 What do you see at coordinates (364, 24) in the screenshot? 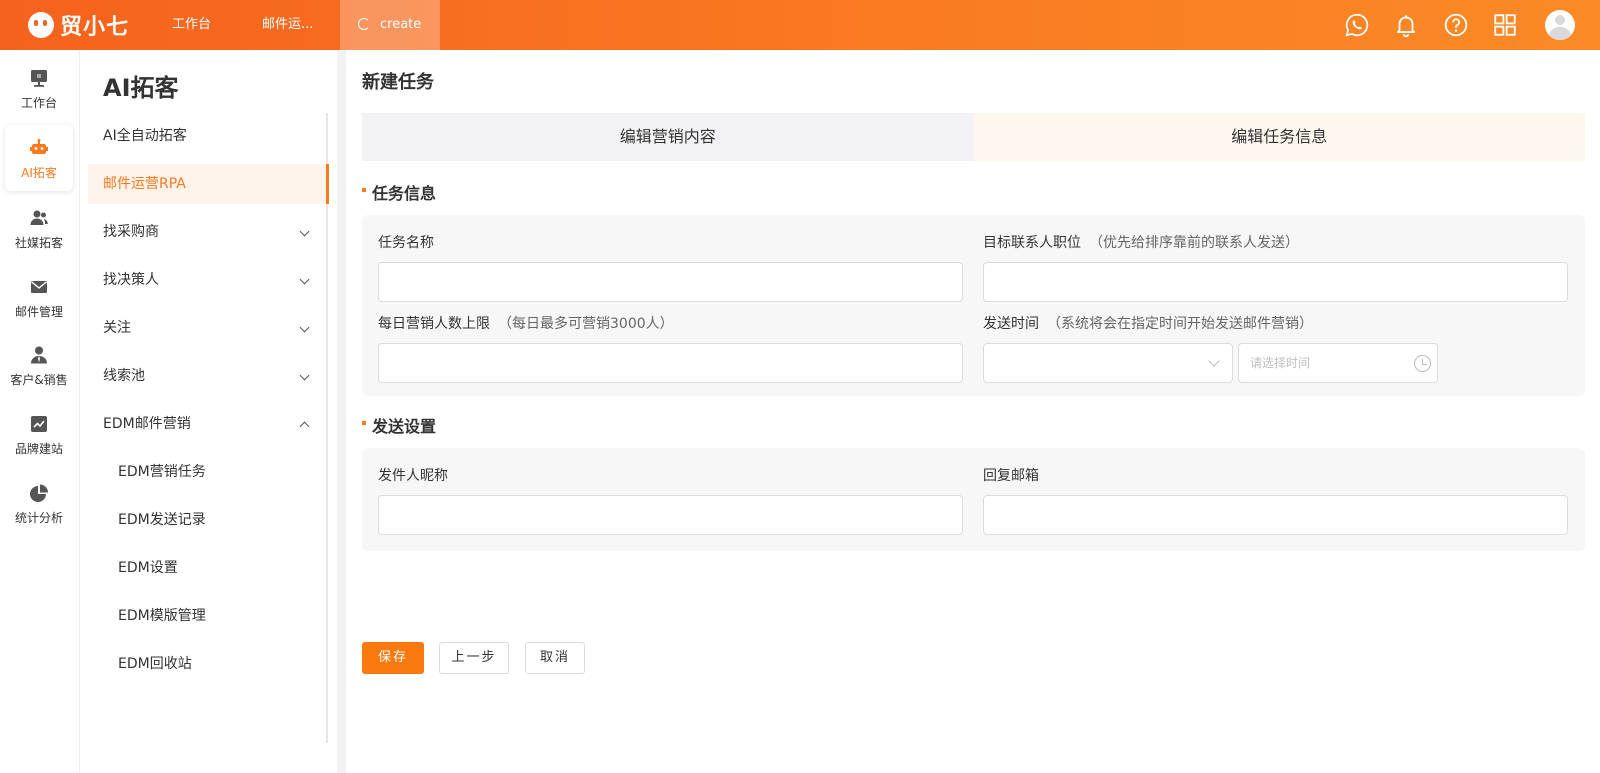
I see `refresh-icon` at bounding box center [364, 24].